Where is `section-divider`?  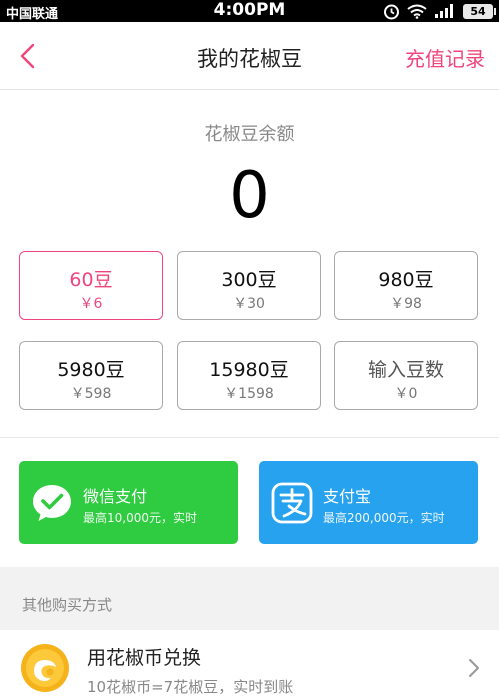
section-divider is located at coordinates (249, 437).